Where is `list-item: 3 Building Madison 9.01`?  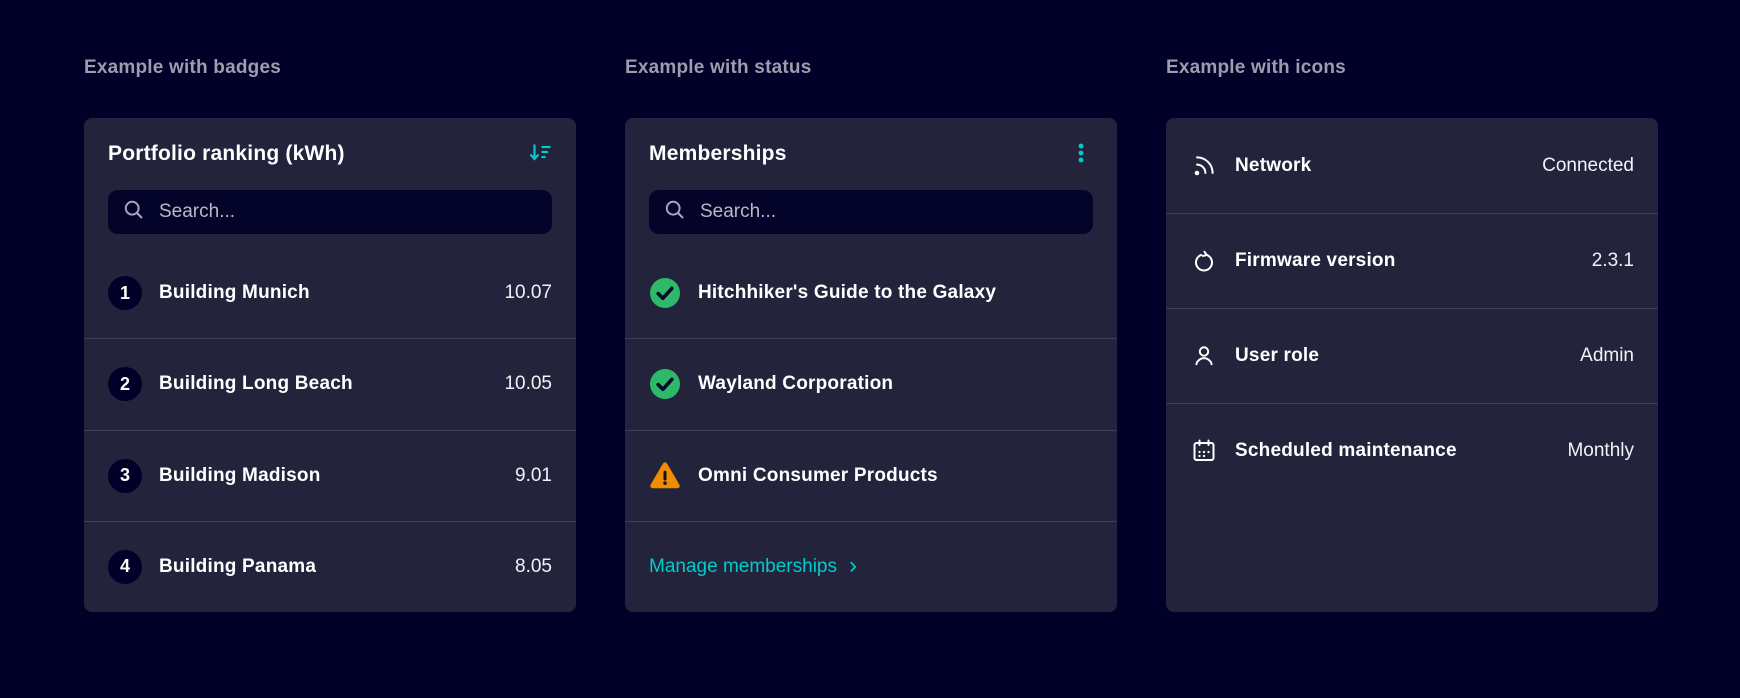 list-item: 3 Building Madison 9.01 is located at coordinates (330, 475).